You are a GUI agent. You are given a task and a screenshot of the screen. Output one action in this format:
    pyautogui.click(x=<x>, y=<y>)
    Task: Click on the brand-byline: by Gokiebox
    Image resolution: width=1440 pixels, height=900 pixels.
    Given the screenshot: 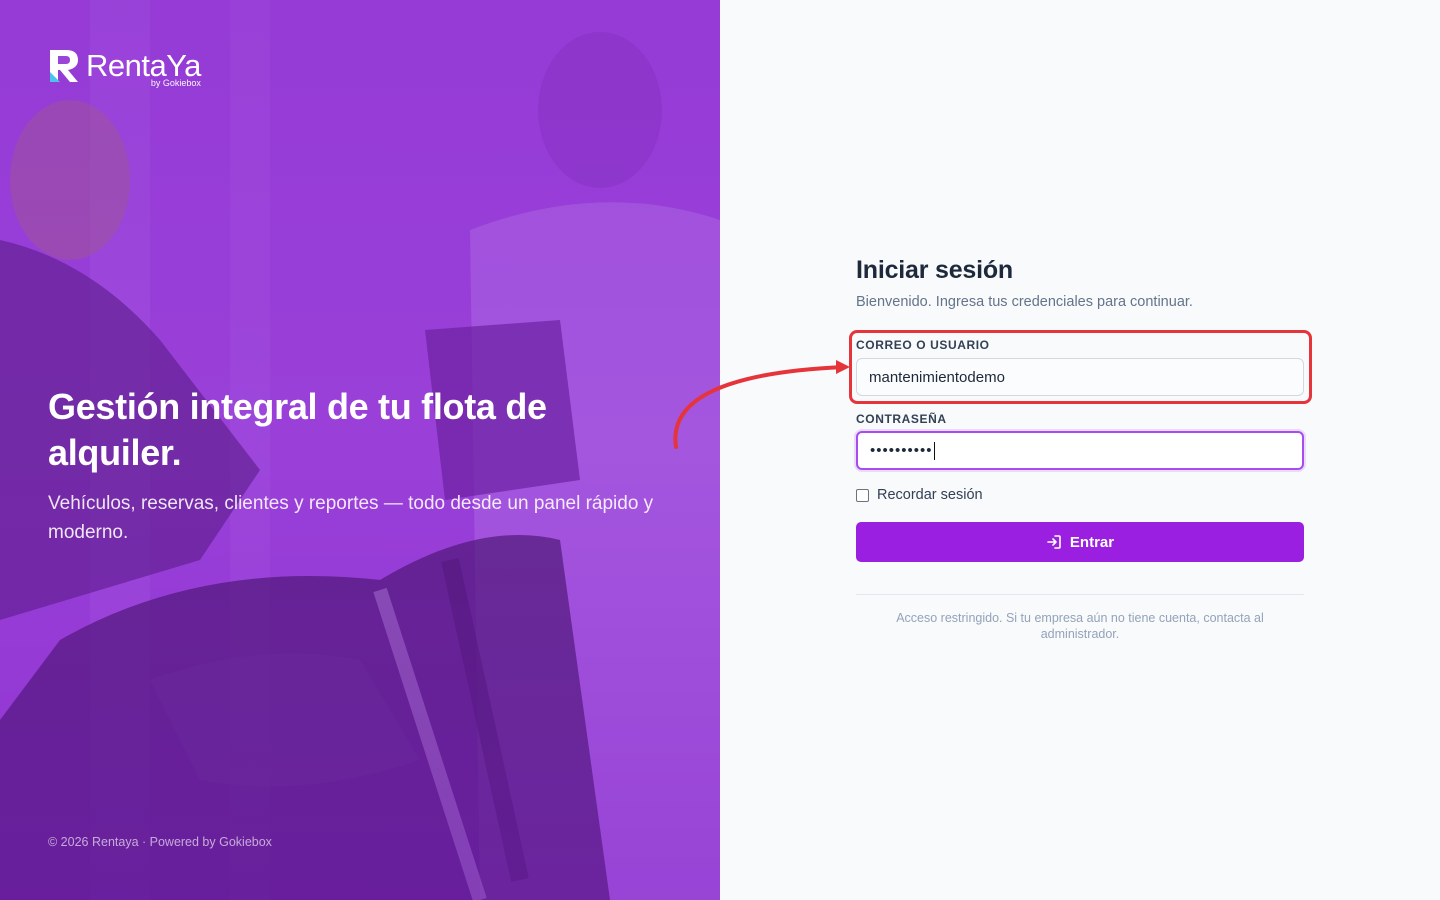 What is the action you would take?
    pyautogui.click(x=175, y=83)
    